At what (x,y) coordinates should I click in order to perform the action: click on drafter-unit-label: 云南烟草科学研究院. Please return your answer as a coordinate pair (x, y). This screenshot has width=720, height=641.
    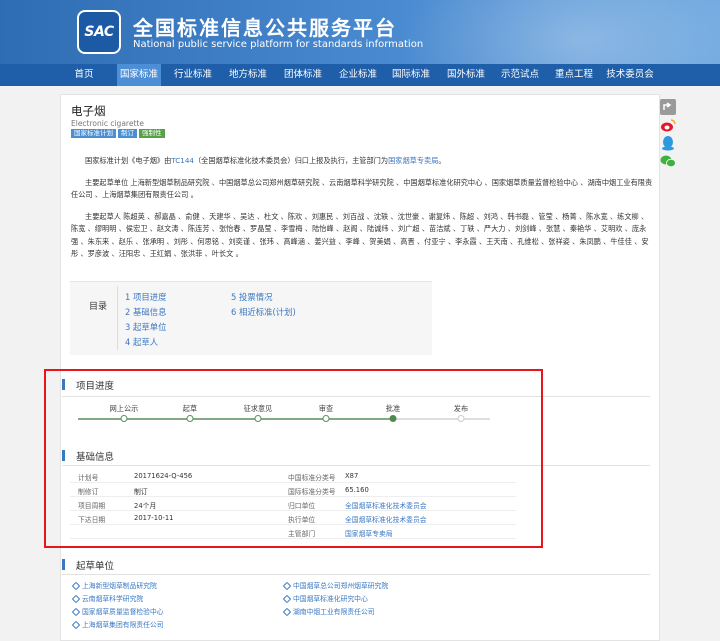
    Looking at the image, I should click on (113, 599).